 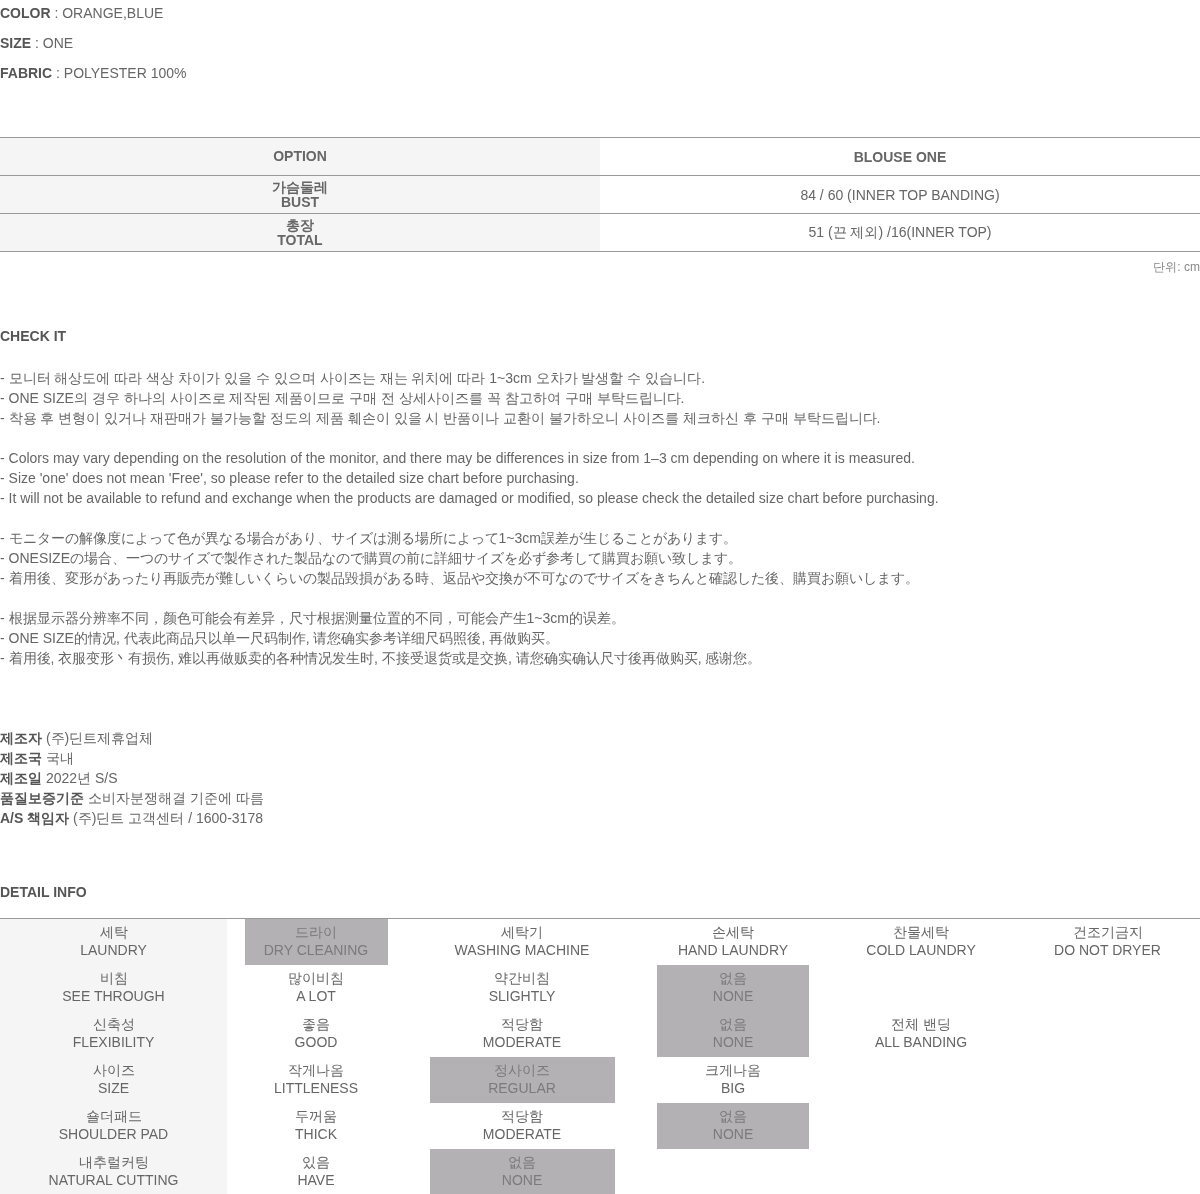 What do you see at coordinates (316, 1080) in the screenshot?
I see `detail-option: 작게나옴 LITTLENESS` at bounding box center [316, 1080].